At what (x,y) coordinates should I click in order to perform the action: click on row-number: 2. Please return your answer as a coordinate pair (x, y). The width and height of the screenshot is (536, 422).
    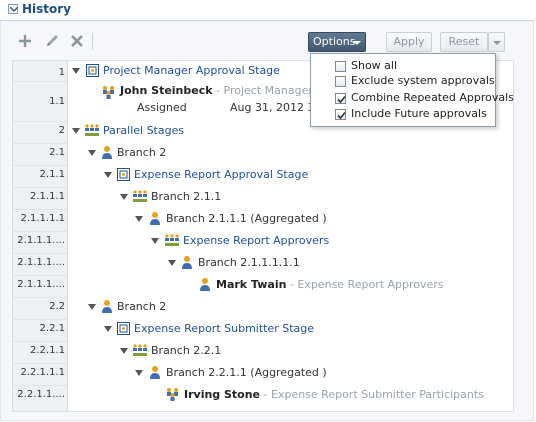
    Looking at the image, I should click on (61, 130).